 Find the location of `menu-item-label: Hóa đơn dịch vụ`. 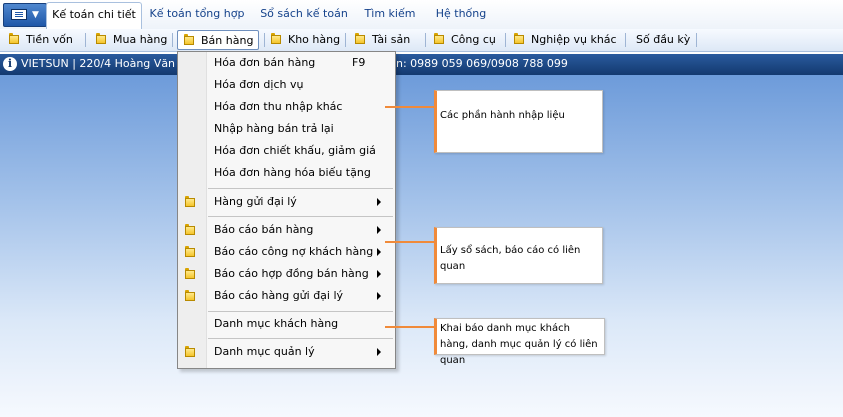

menu-item-label: Hóa đơn dịch vụ is located at coordinates (259, 84).